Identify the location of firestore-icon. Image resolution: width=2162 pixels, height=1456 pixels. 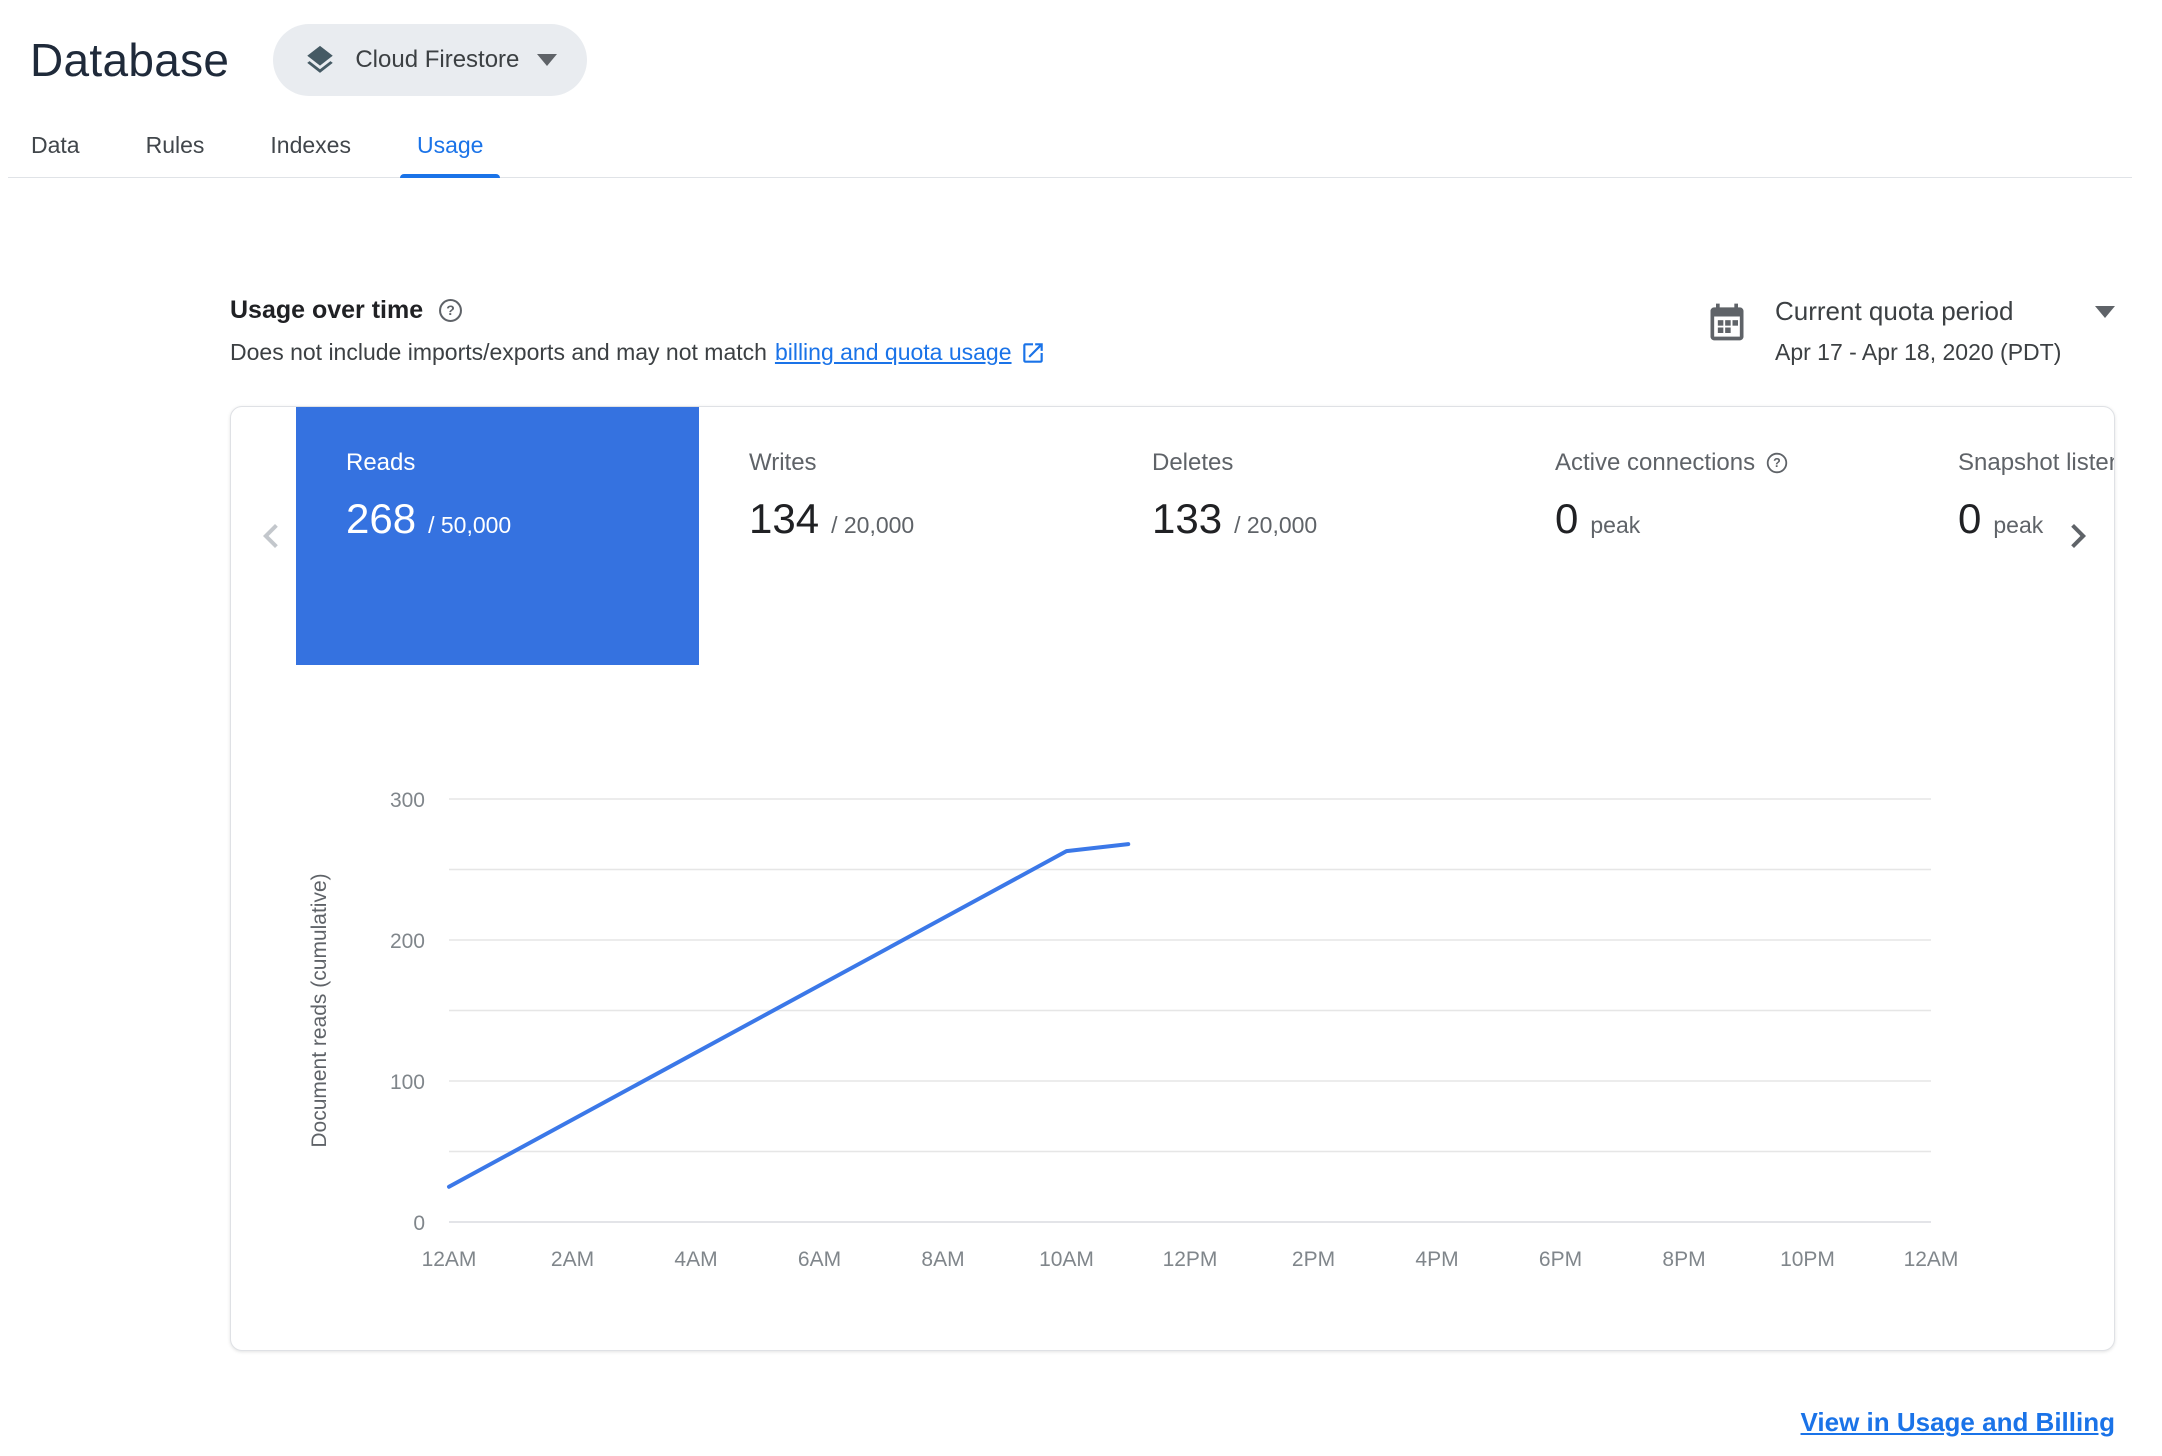
(320, 60).